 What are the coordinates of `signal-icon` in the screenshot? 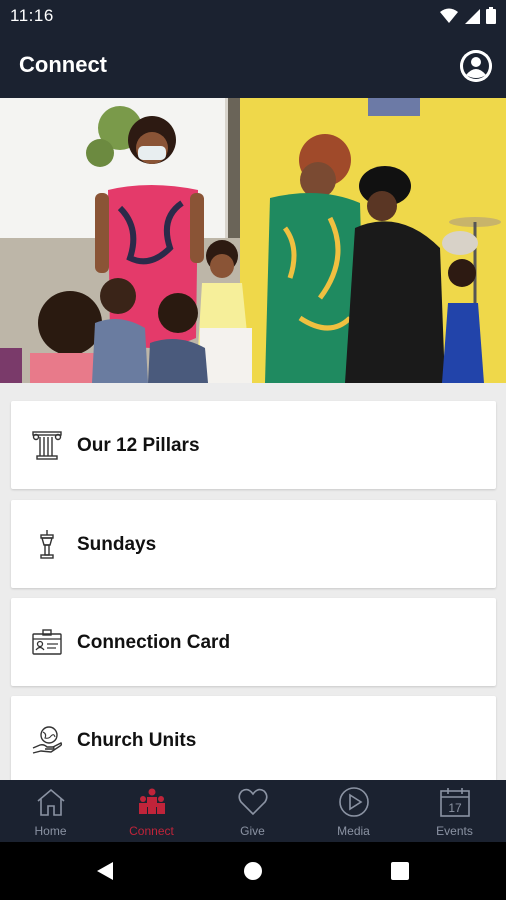 It's located at (472, 16).